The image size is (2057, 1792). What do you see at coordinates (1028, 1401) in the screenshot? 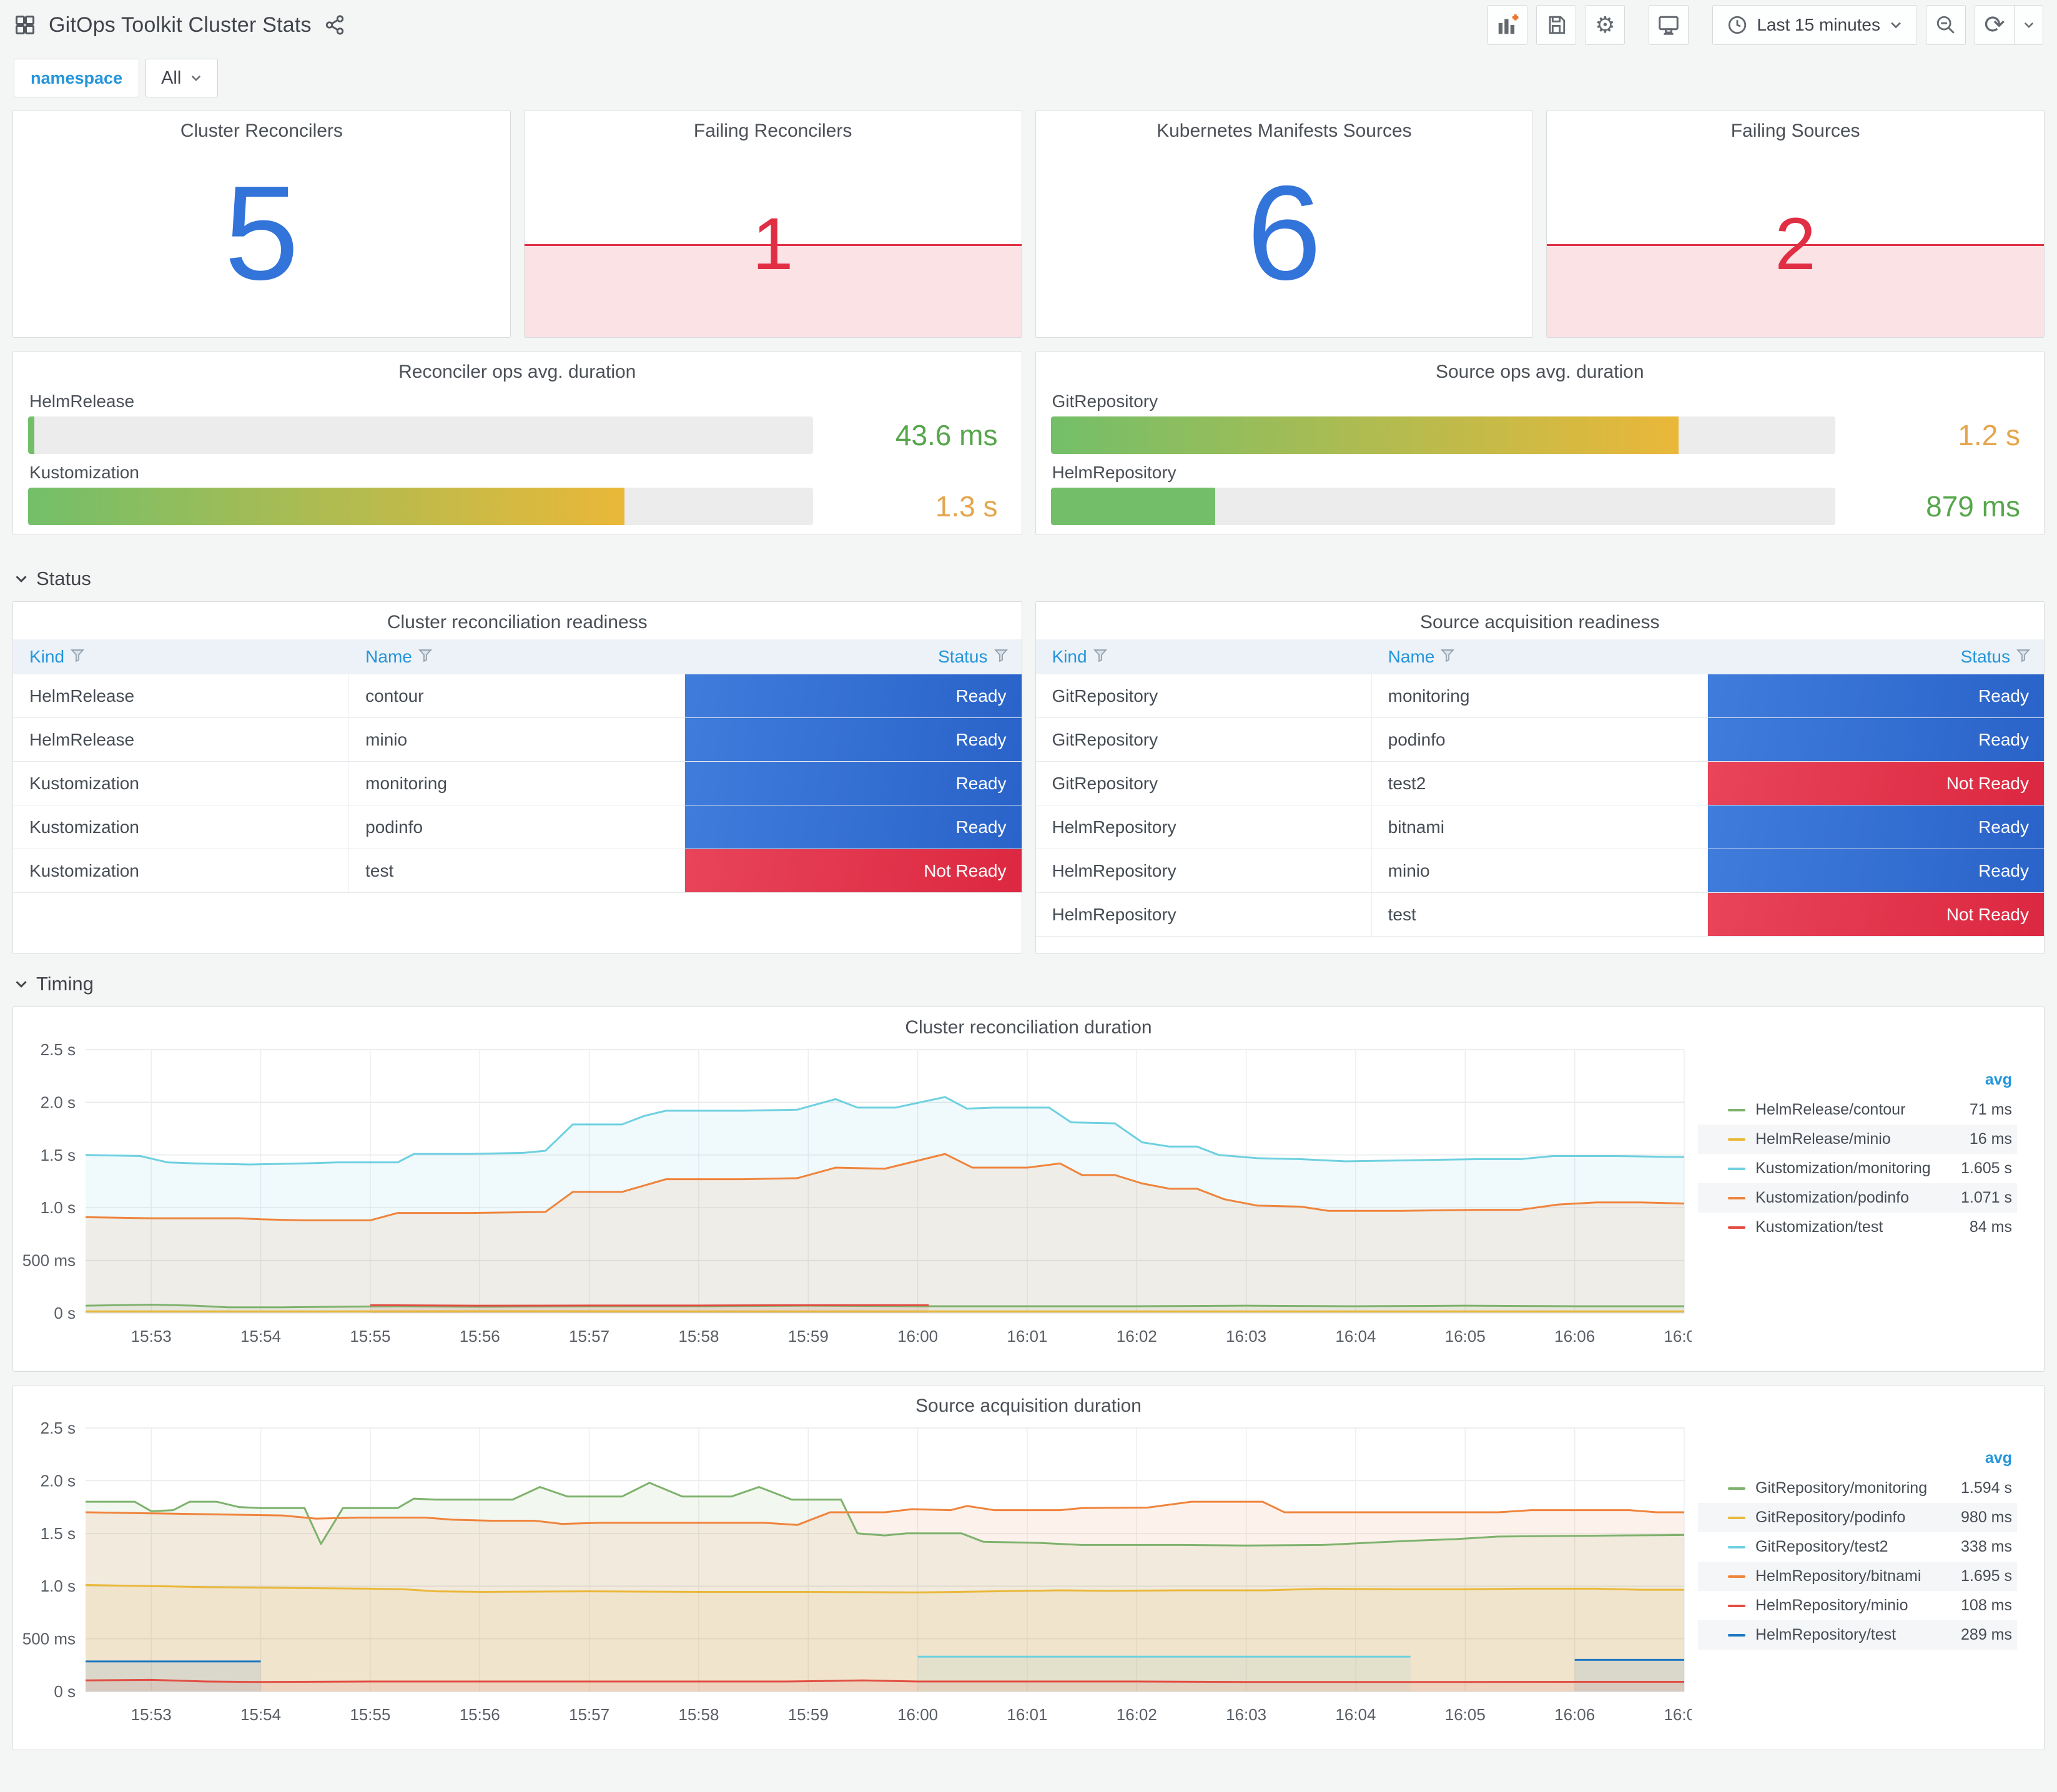
I see `panel-title: Source acquisition duration` at bounding box center [1028, 1401].